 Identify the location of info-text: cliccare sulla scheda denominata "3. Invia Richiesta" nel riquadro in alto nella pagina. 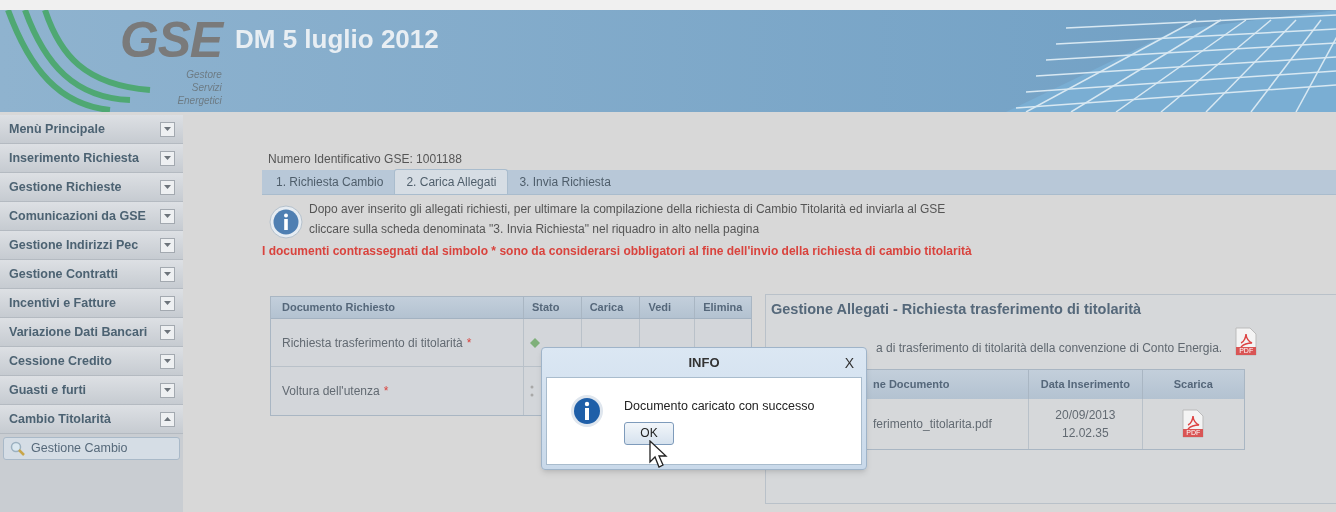
(535, 229).